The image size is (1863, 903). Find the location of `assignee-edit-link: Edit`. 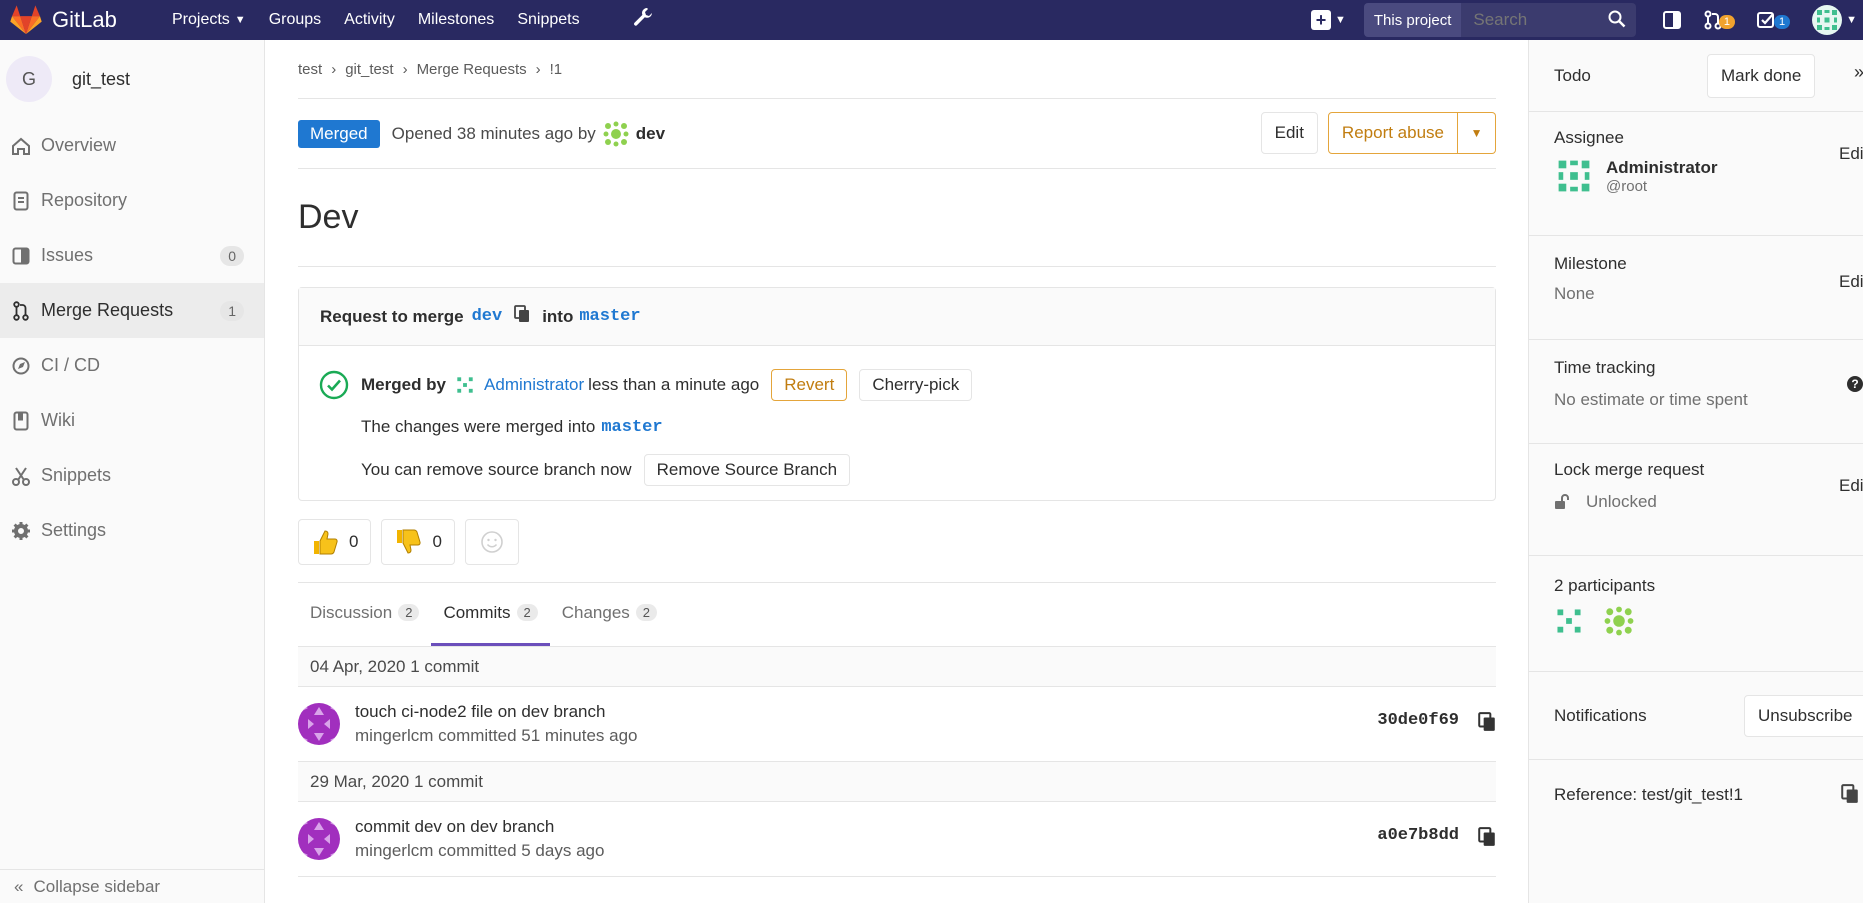

assignee-edit-link: Edit is located at coordinates (1851, 154).